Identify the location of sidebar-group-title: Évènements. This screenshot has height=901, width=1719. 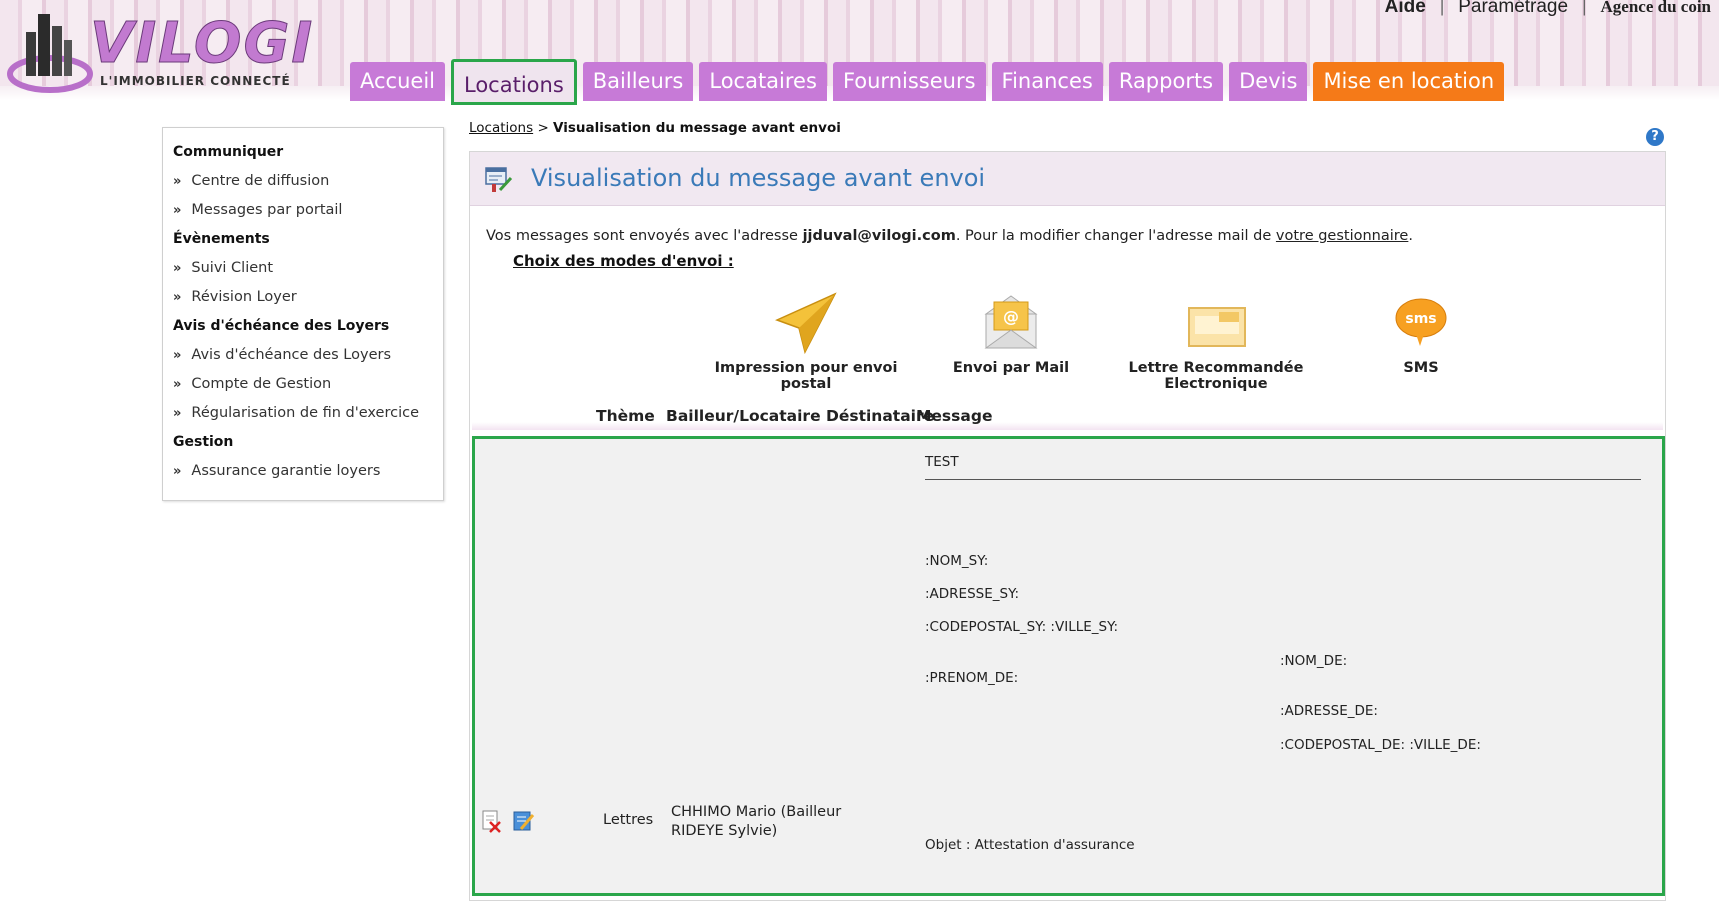
(221, 239).